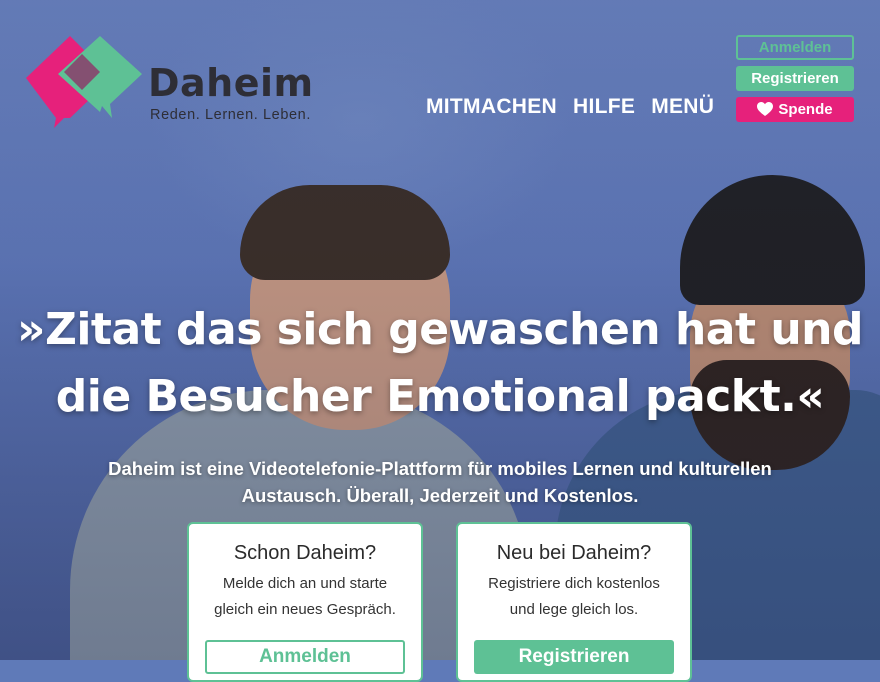  What do you see at coordinates (682, 107) in the screenshot?
I see `nav-item-menu: MENÜ` at bounding box center [682, 107].